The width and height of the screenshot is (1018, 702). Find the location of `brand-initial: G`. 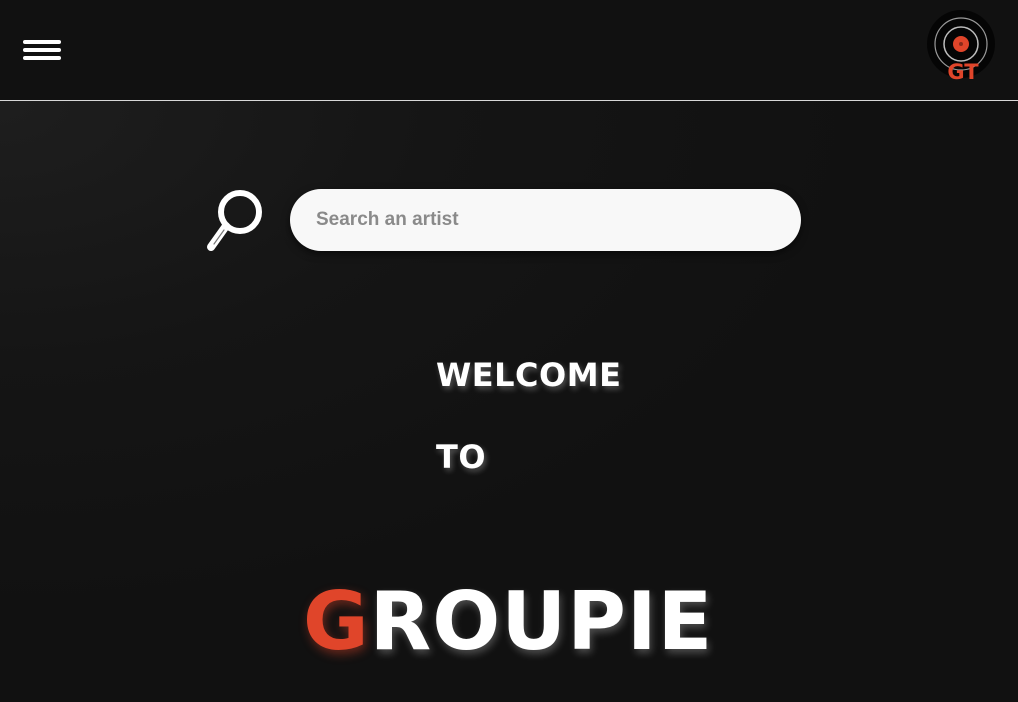

brand-initial: G is located at coordinates (336, 621).